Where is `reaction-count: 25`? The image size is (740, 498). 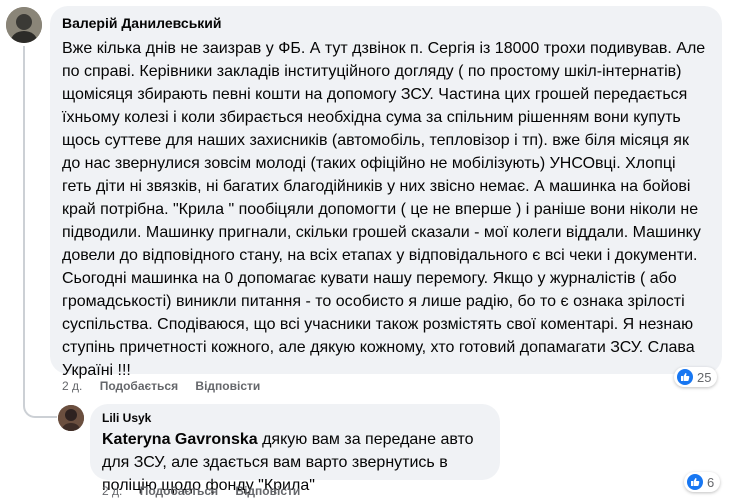 reaction-count: 25 is located at coordinates (696, 377).